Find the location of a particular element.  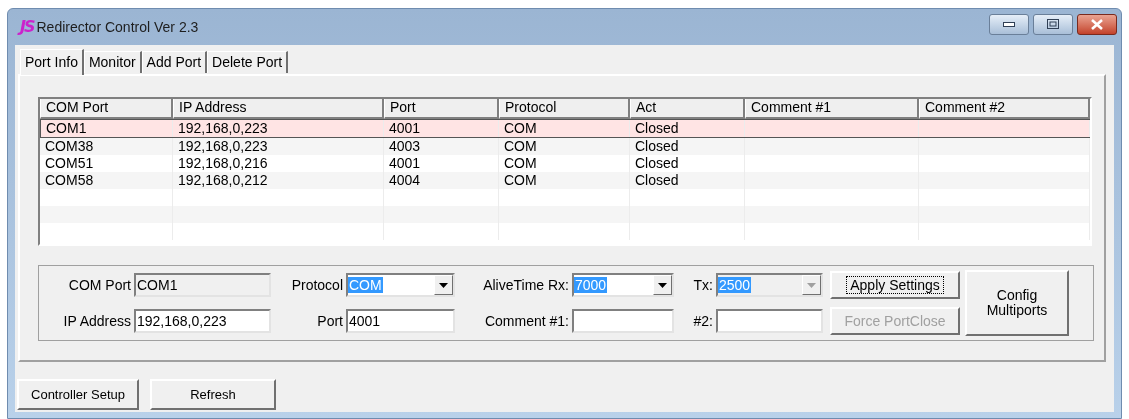

input-field: 4001 is located at coordinates (400, 321).